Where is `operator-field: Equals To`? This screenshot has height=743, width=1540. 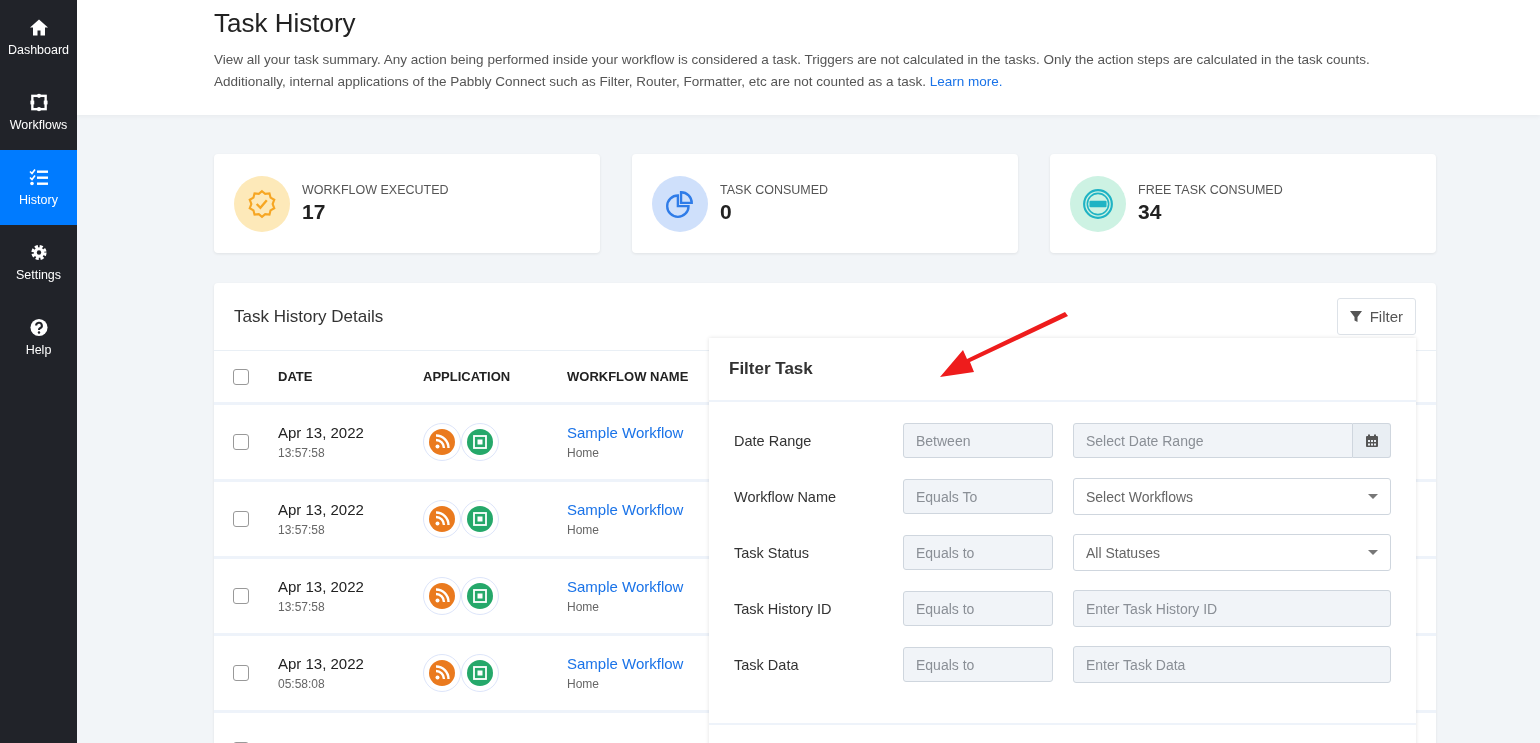
operator-field: Equals To is located at coordinates (978, 496).